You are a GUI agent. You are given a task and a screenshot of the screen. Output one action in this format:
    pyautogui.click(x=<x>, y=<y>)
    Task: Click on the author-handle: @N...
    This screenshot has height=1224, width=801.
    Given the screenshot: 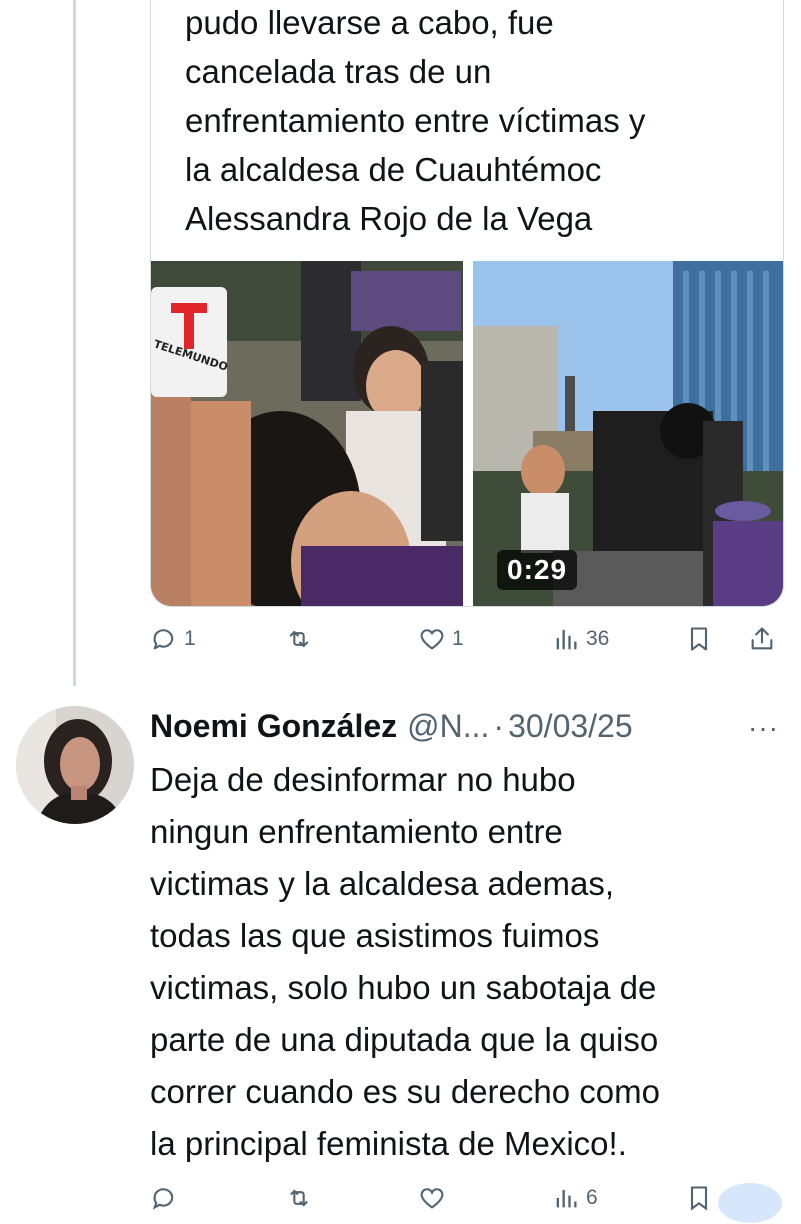 What is the action you would take?
    pyautogui.click(x=448, y=726)
    